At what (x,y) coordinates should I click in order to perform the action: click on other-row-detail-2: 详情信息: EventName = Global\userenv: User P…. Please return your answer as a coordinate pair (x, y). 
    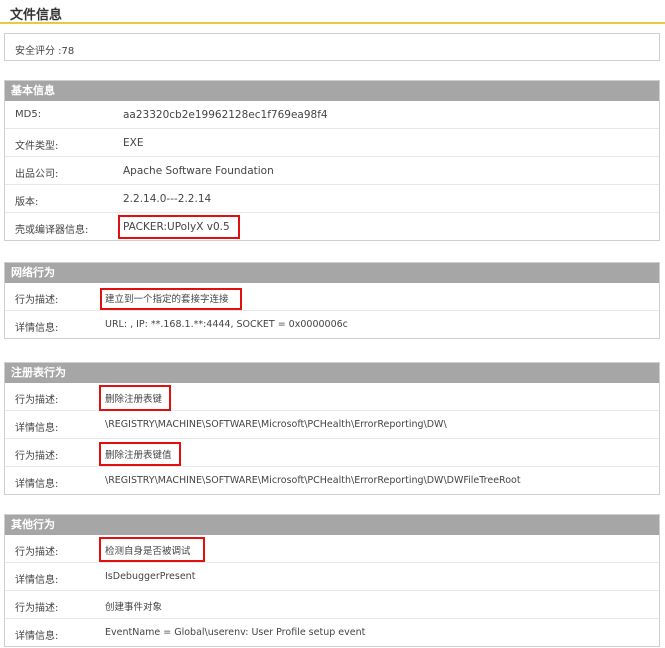
    Looking at the image, I should click on (332, 632).